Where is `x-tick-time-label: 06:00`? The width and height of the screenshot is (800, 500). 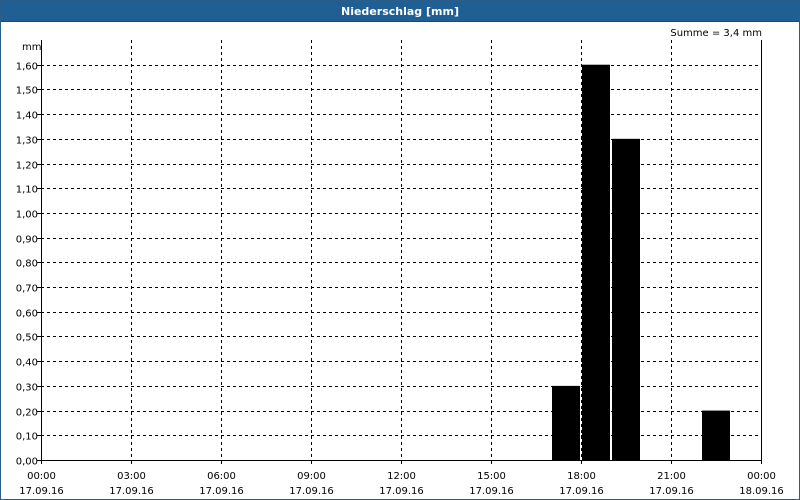
x-tick-time-label: 06:00 is located at coordinates (221, 476).